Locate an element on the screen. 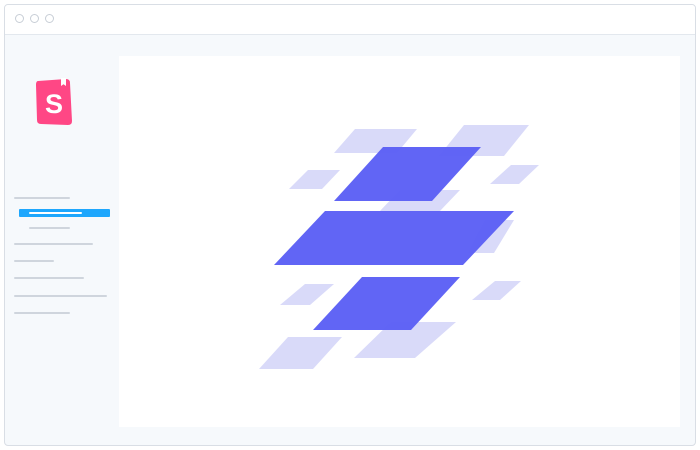 The width and height of the screenshot is (700, 450). close-dot is located at coordinates (19, 18).